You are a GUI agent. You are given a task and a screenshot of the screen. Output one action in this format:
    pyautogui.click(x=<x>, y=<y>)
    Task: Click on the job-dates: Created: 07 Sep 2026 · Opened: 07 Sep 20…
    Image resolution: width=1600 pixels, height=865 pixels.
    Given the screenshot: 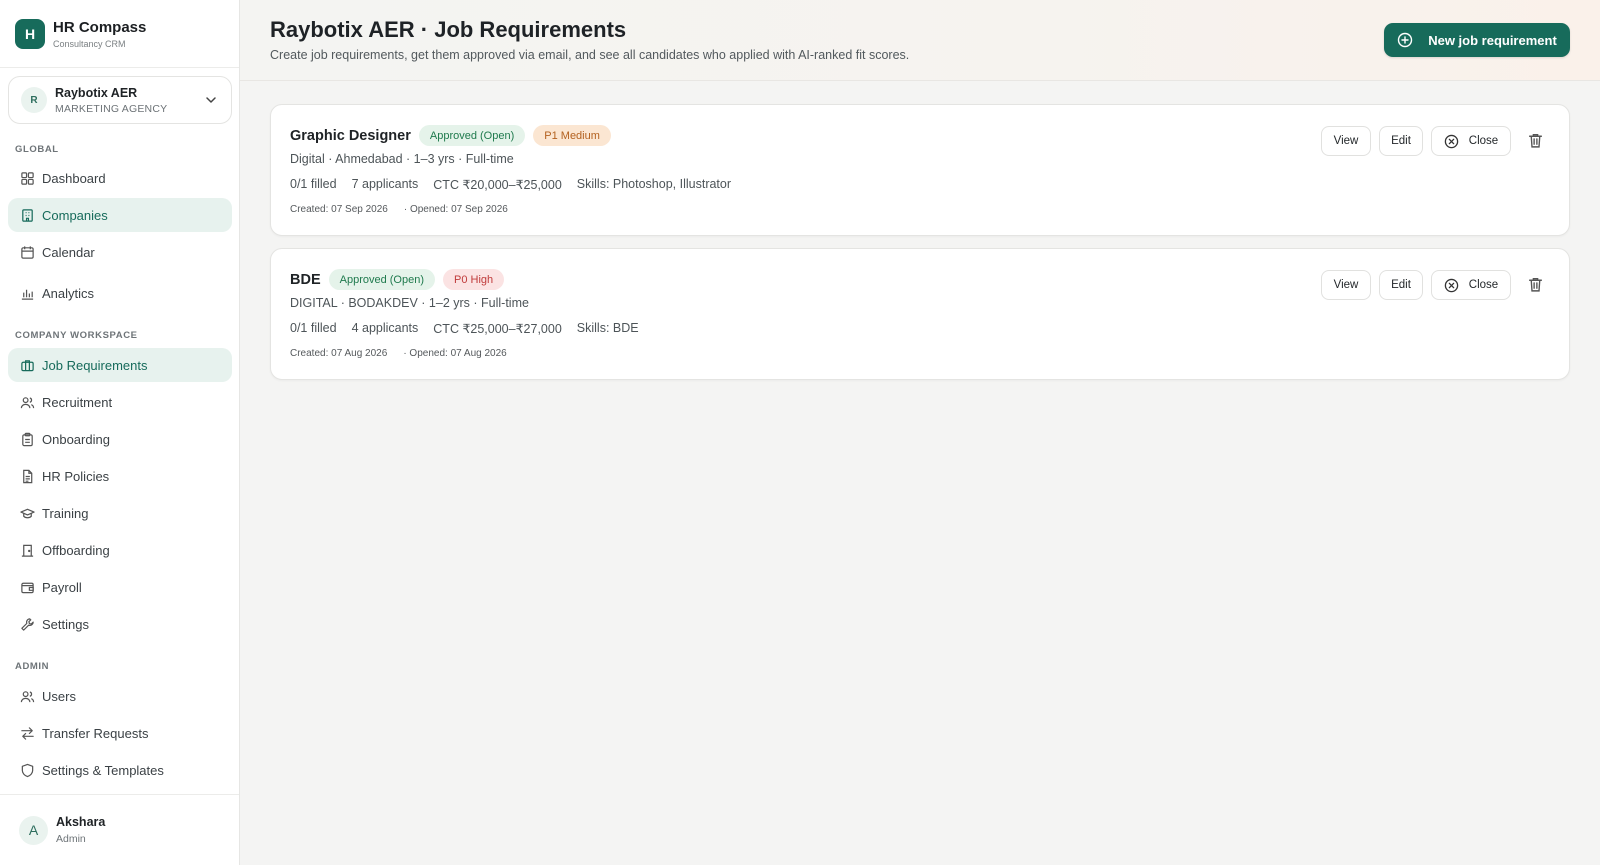 What is the action you would take?
    pyautogui.click(x=399, y=209)
    